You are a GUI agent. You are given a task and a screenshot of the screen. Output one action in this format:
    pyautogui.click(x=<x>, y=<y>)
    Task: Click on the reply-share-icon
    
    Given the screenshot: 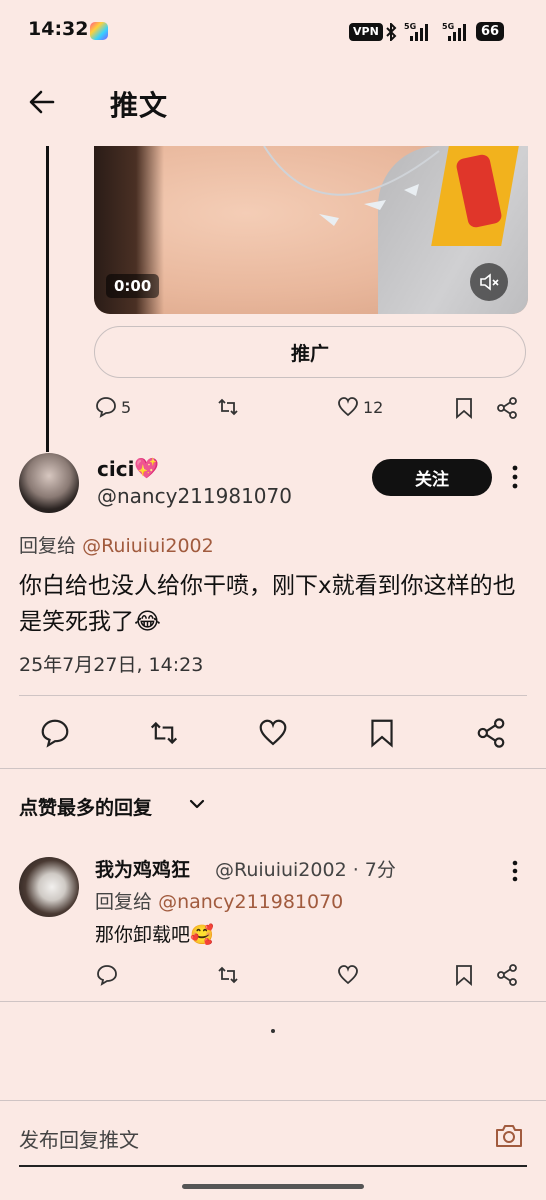 What is the action you would take?
    pyautogui.click(x=507, y=975)
    